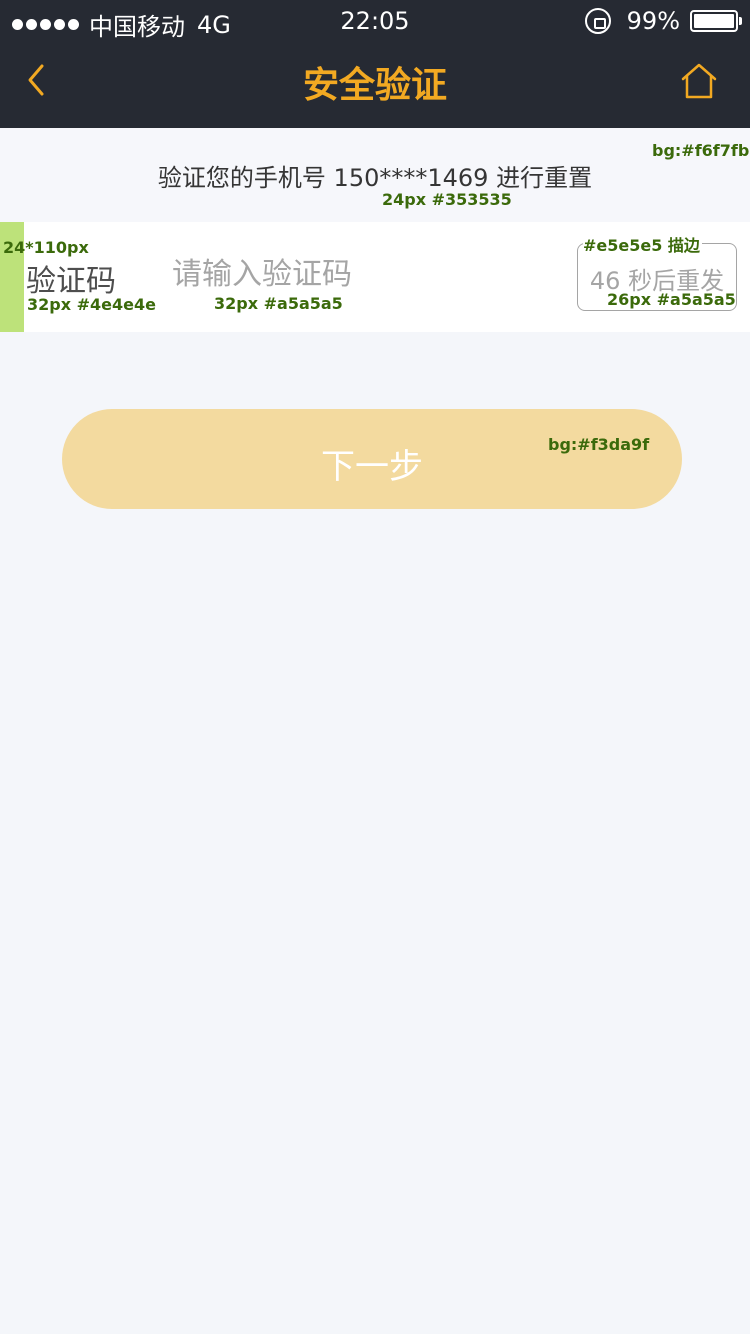 The width and height of the screenshot is (750, 1334). I want to click on header: 中国移动 4G 22:05 99% 安全验证, so click(375, 64).